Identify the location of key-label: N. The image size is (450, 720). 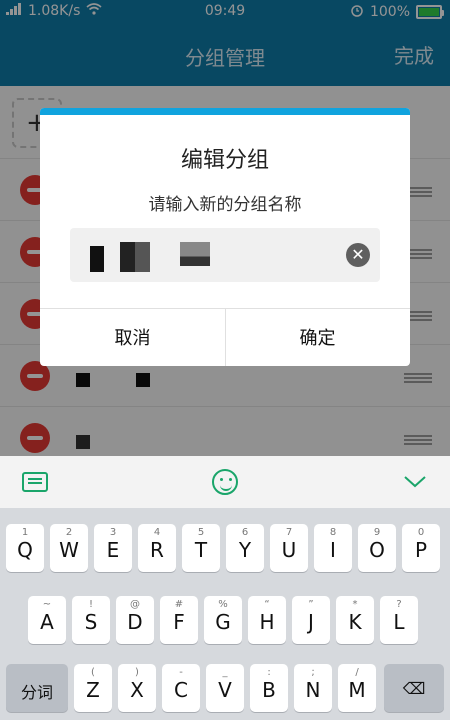
(313, 690).